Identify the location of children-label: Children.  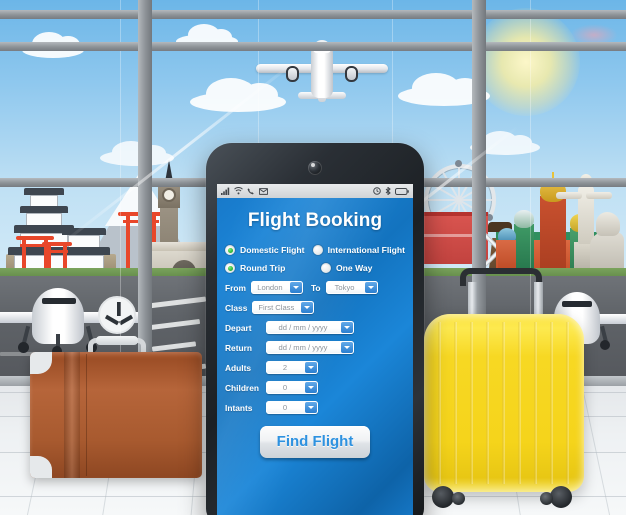
(242, 387).